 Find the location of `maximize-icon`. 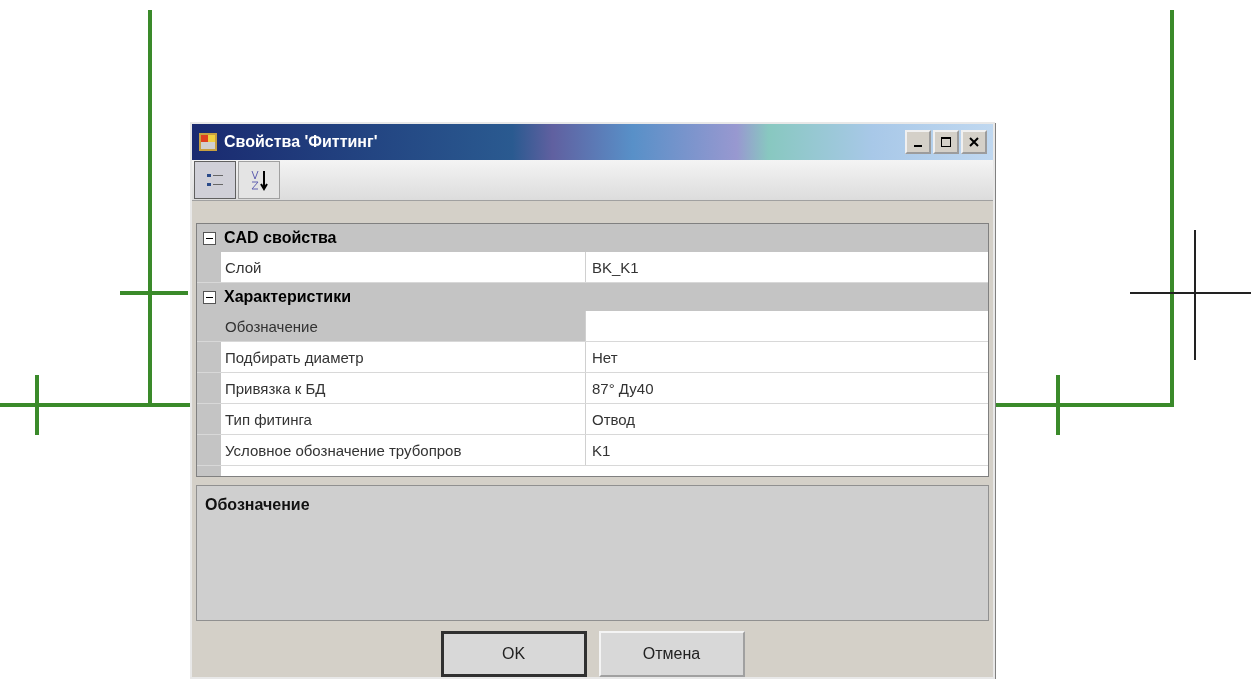

maximize-icon is located at coordinates (946, 142).